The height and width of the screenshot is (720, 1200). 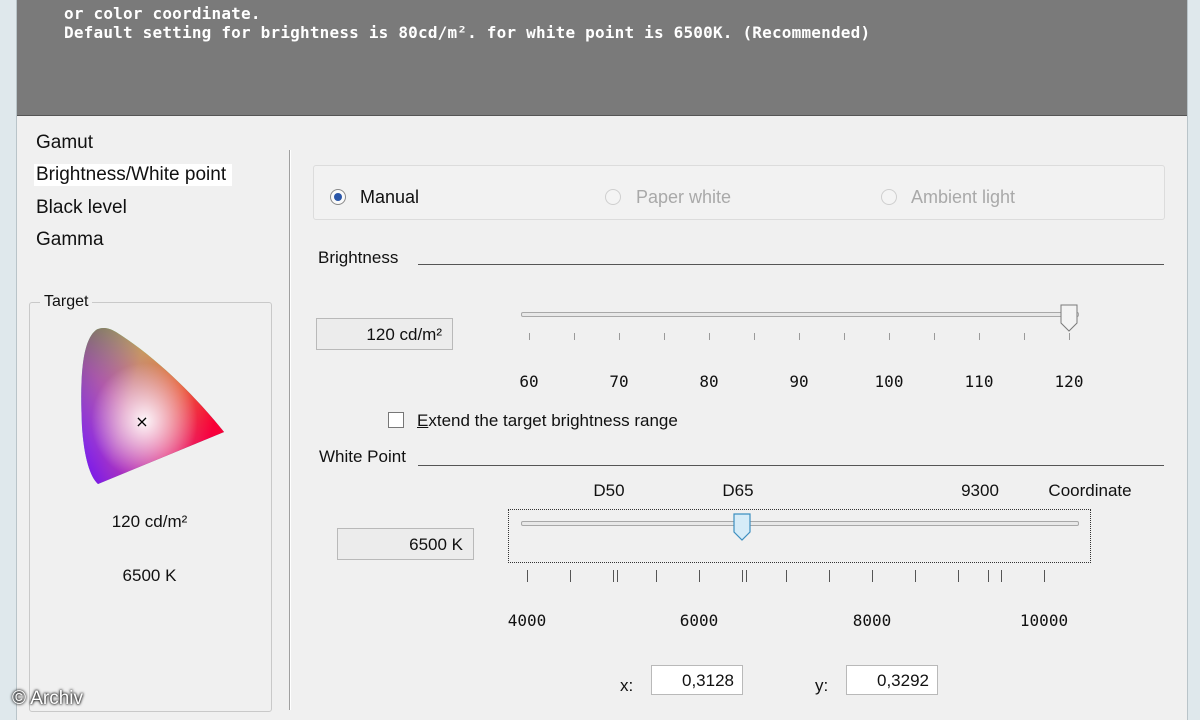 What do you see at coordinates (384, 334) in the screenshot?
I see `brightness-value-field: 120 cd/m²` at bounding box center [384, 334].